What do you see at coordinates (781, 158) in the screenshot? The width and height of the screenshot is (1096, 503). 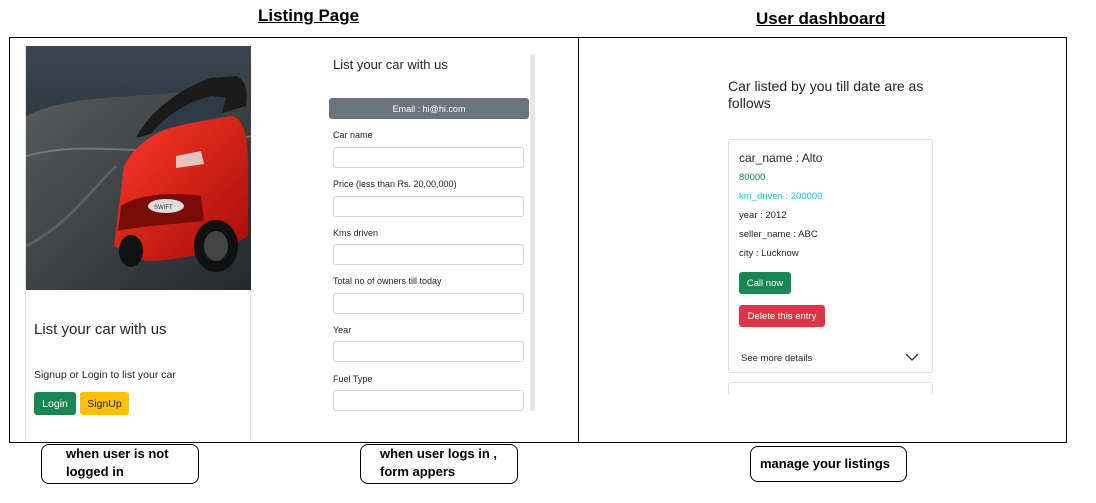 I see `car-name: car_name : Alto` at bounding box center [781, 158].